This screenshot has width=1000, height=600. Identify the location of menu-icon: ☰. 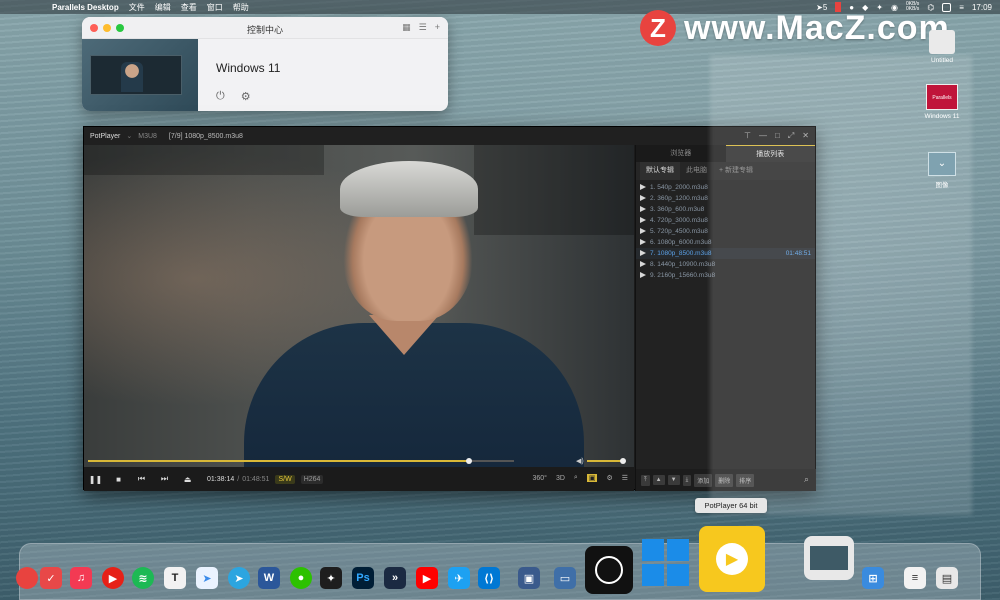
(625, 478).